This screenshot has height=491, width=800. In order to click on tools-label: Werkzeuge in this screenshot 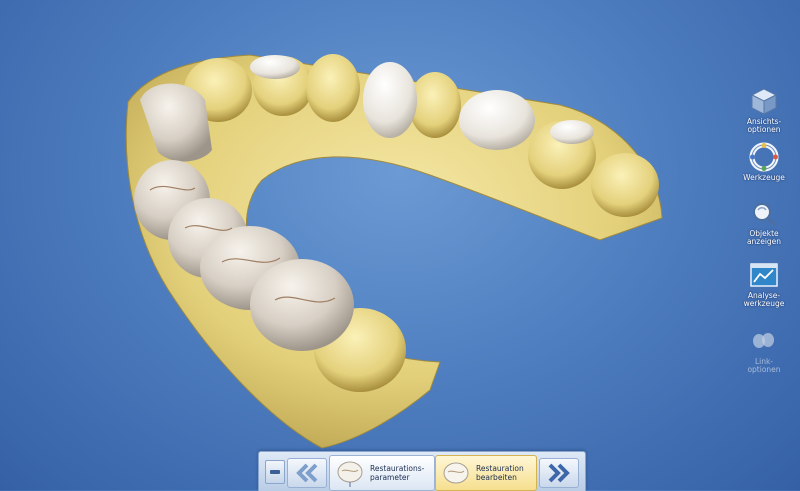, I will do `click(764, 177)`.